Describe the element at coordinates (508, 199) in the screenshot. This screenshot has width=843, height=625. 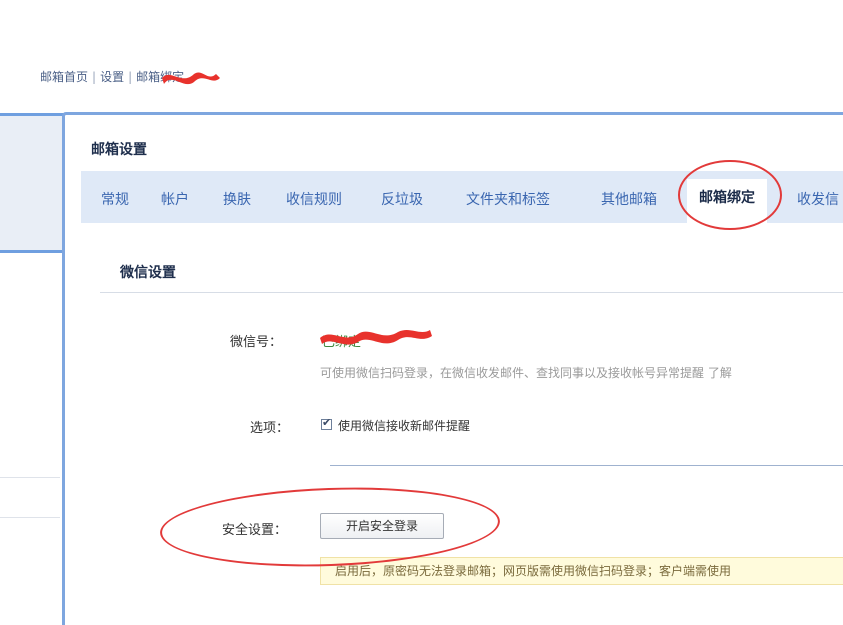
I see `tab-folders-labels: 文件夹和标签` at that location.